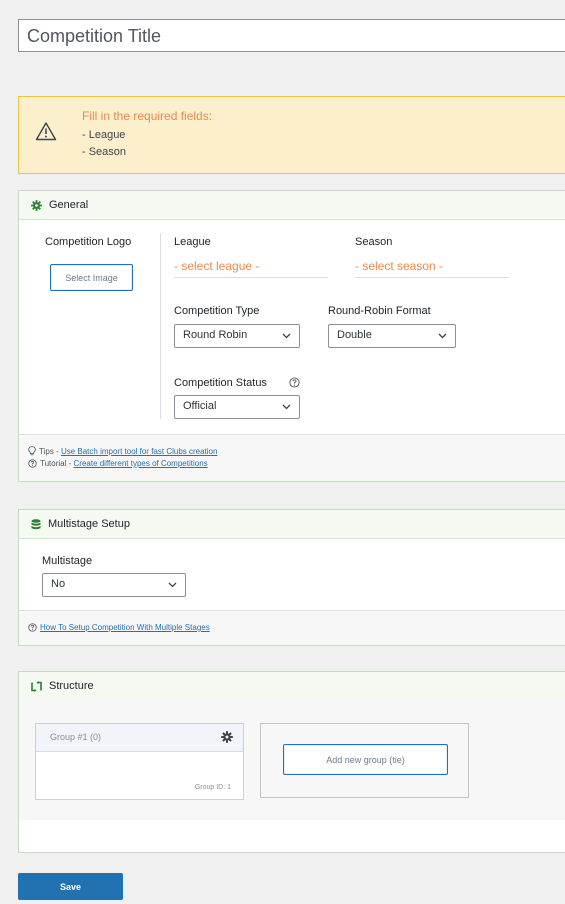 This screenshot has height=904, width=565. I want to click on add-group-button: Add new group (tie), so click(365, 759).